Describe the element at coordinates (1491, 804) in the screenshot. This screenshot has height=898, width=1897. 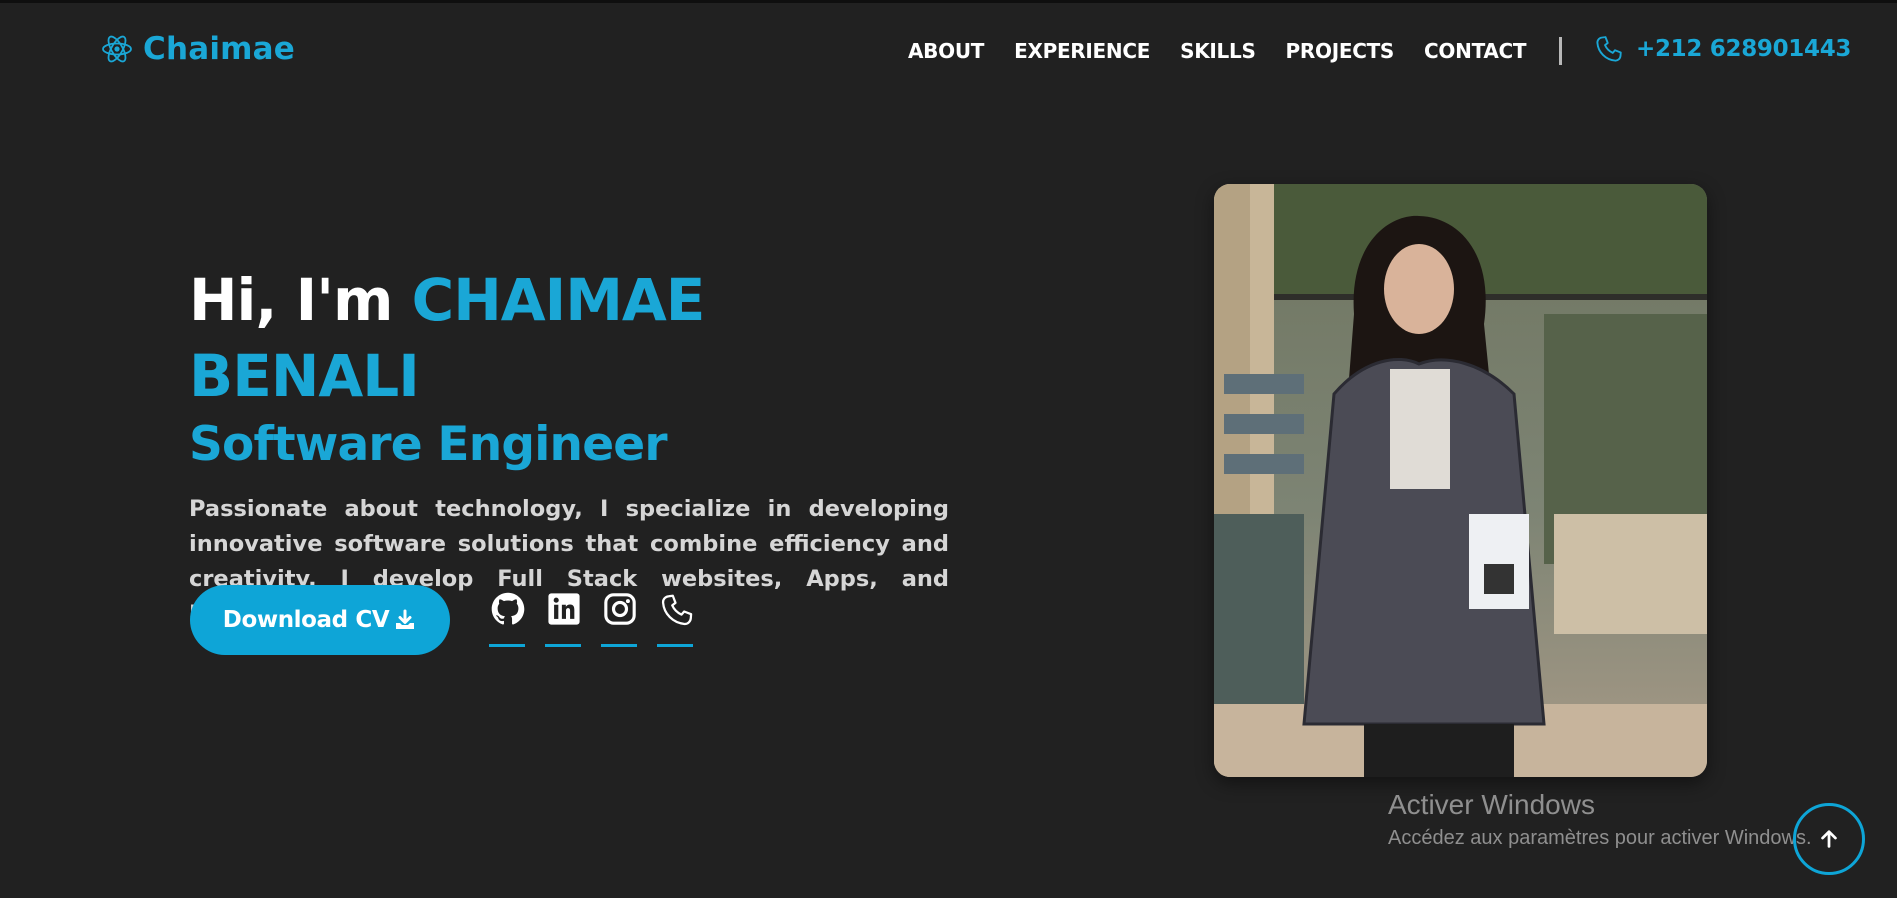
I see `watermark-title: Activer Windows` at that location.